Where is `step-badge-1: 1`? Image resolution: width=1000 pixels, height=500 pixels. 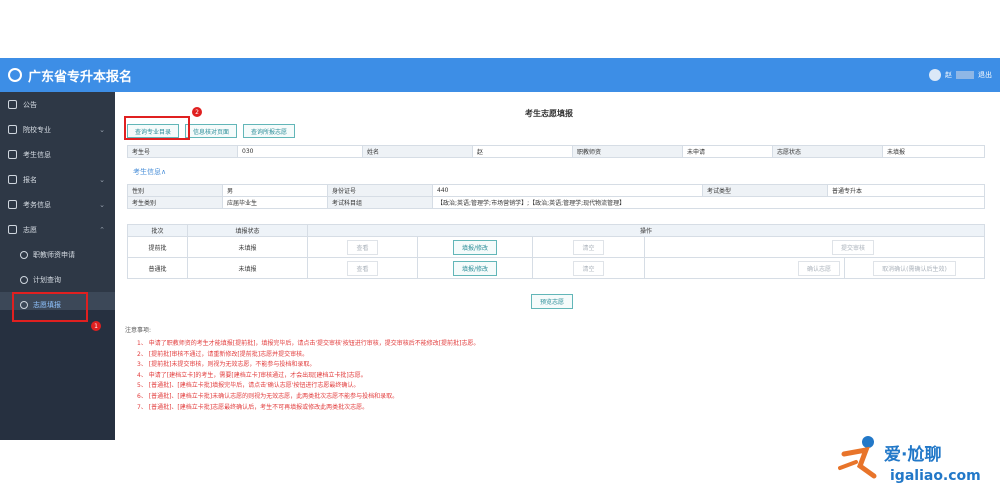
step-badge-1: 1 is located at coordinates (96, 326).